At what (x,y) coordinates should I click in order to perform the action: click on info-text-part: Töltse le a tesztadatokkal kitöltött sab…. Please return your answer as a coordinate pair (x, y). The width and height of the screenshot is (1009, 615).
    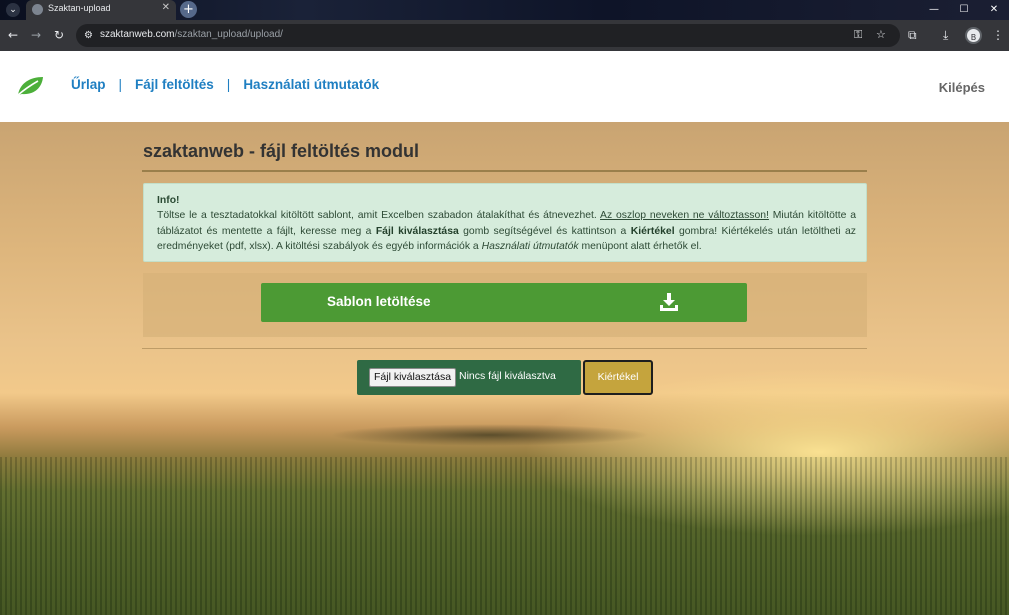
    Looking at the image, I should click on (379, 216).